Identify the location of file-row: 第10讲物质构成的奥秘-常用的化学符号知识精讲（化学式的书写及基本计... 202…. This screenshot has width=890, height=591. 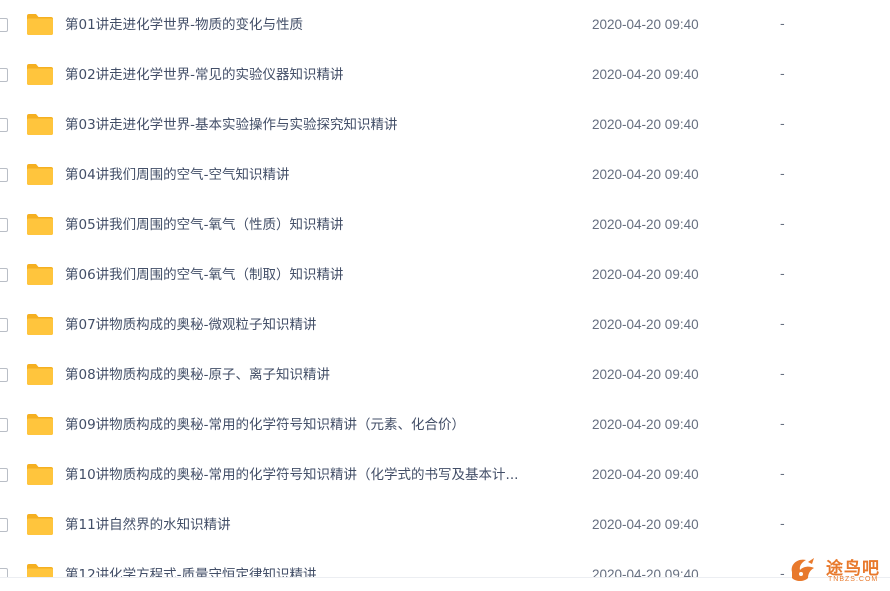
(445, 475).